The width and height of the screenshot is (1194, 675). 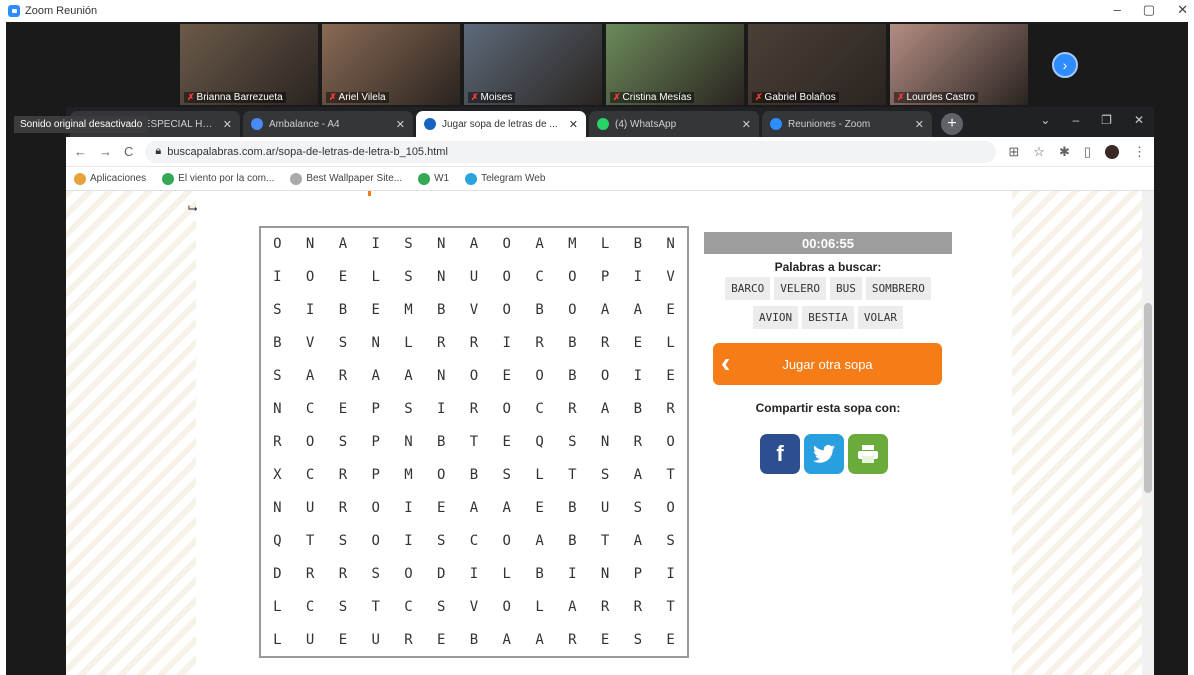 What do you see at coordinates (675, 64) in the screenshot?
I see `participant-tile: ✗ Cristina Mesías` at bounding box center [675, 64].